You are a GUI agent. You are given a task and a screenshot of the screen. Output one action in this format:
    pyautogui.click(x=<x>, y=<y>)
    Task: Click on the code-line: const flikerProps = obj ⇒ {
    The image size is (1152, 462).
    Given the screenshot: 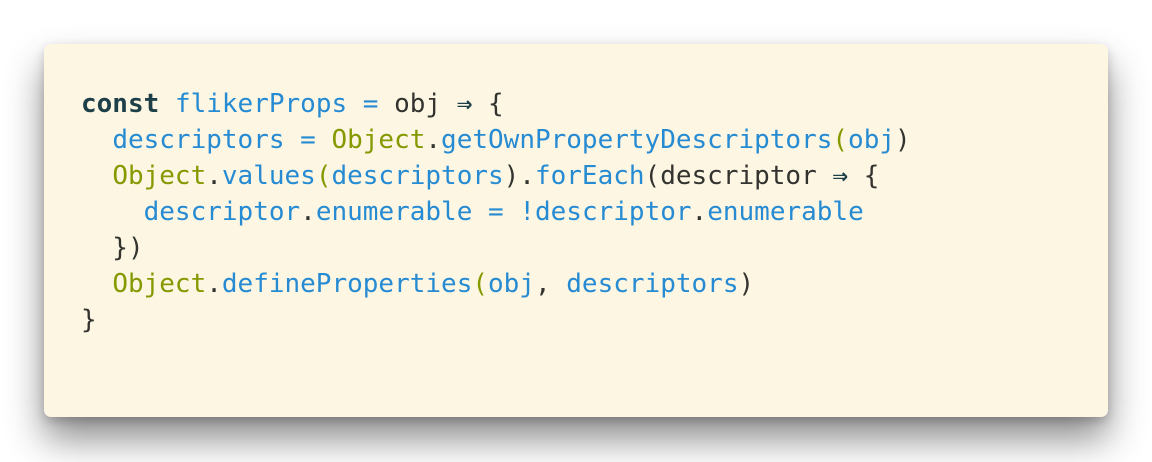 What is the action you would take?
    pyautogui.click(x=496, y=104)
    